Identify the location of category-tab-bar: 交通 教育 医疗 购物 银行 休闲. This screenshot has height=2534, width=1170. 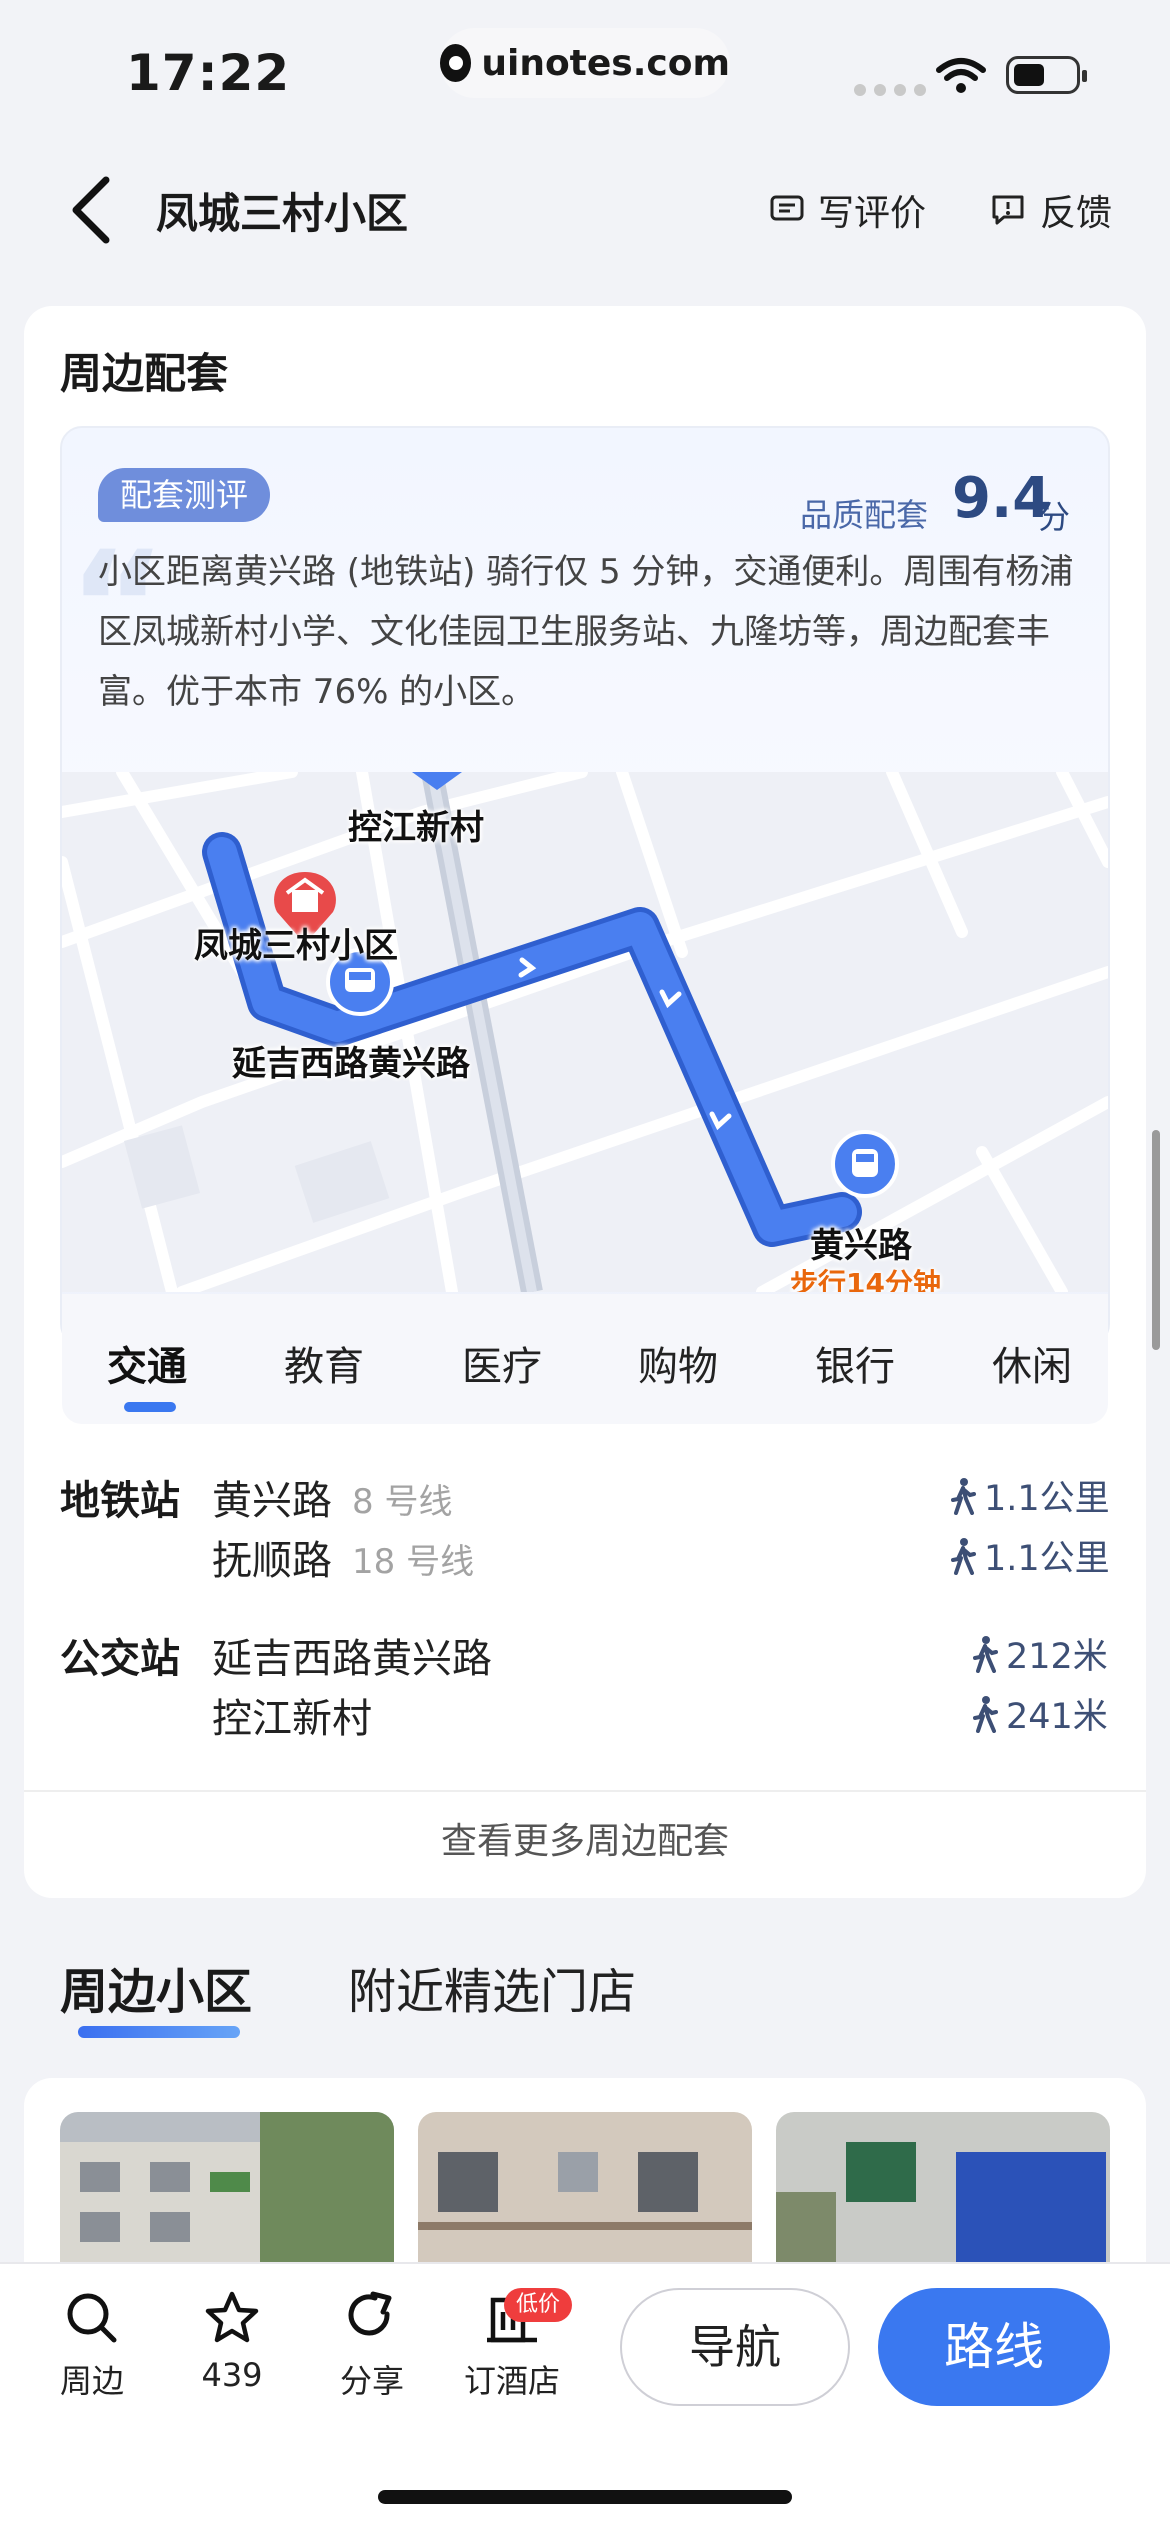
(585, 1359).